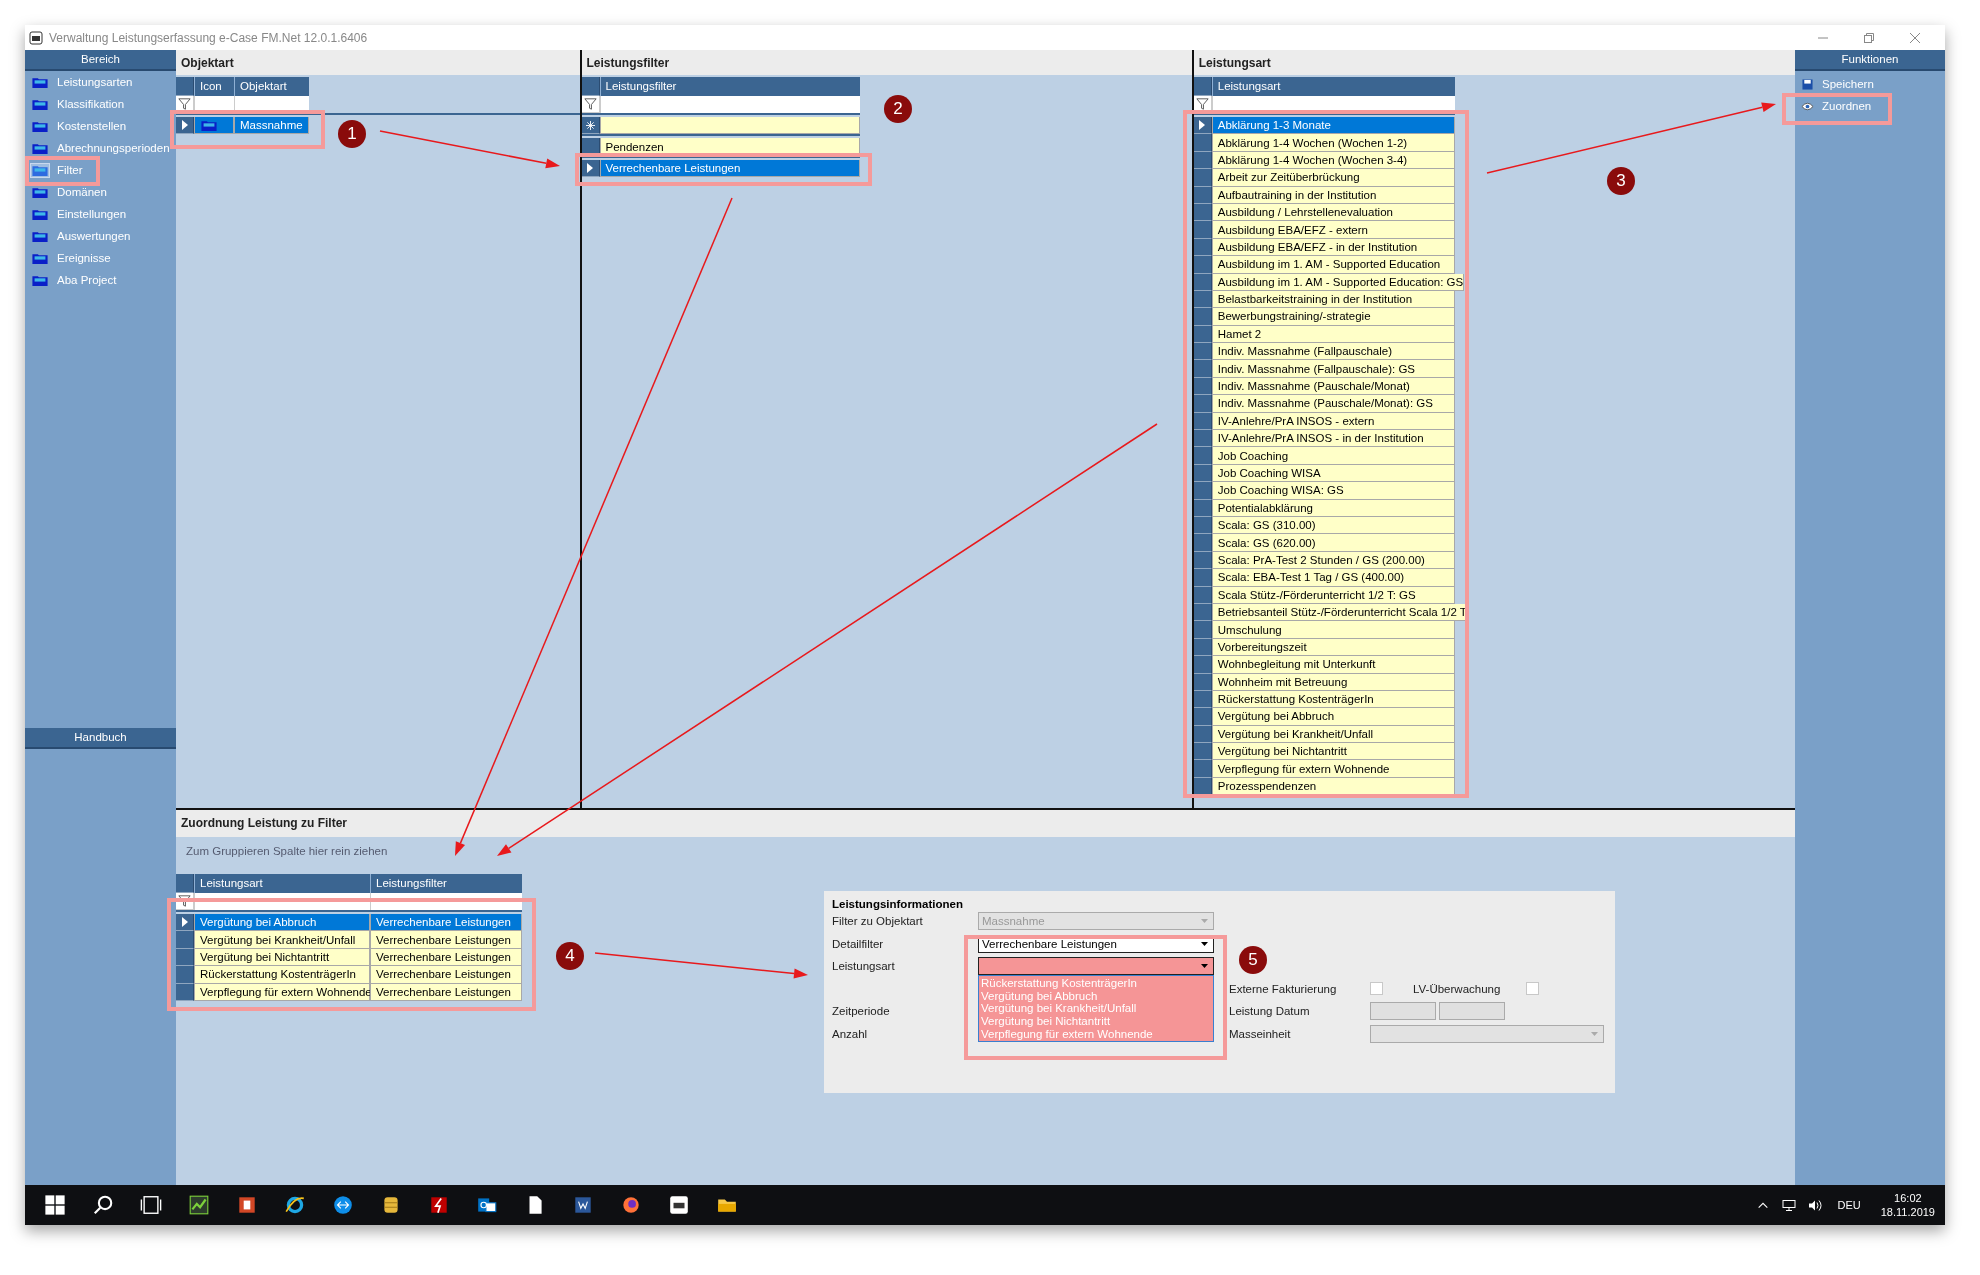 The width and height of the screenshot is (1980, 1275). I want to click on table-cell: Scala: EBA-Test 1 Tag / GS (400.00), so click(1333, 578).